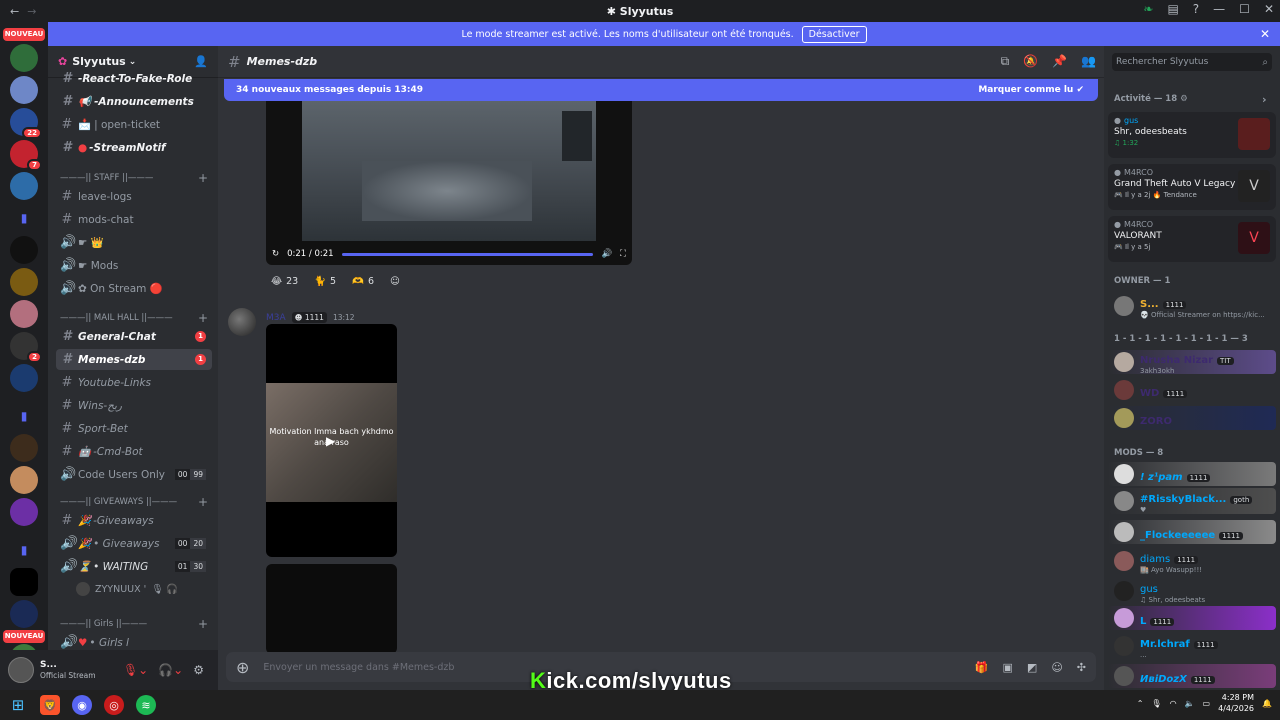  I want to click on notifications-icon: 🔔, so click(1267, 703).